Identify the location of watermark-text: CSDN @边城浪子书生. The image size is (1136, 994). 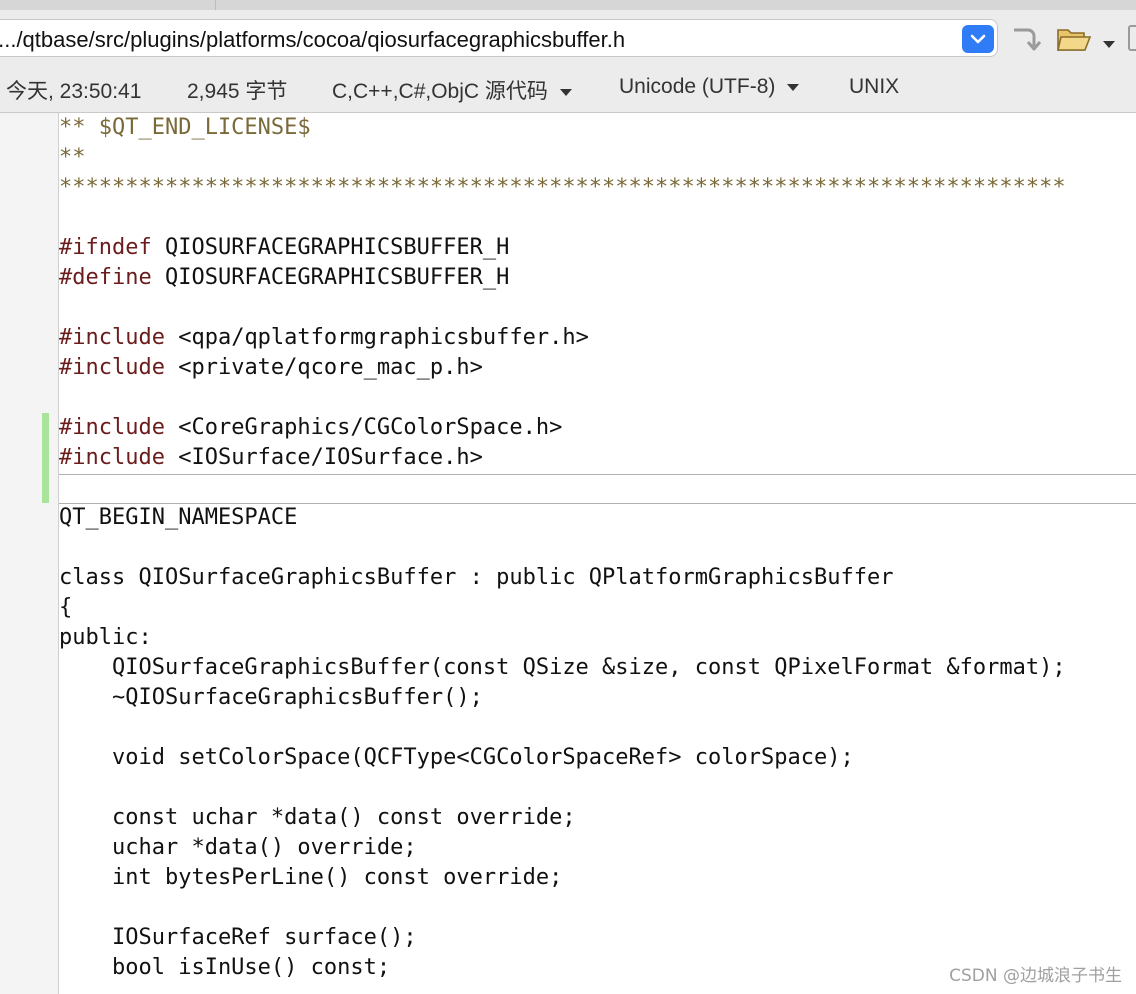
(1035, 976).